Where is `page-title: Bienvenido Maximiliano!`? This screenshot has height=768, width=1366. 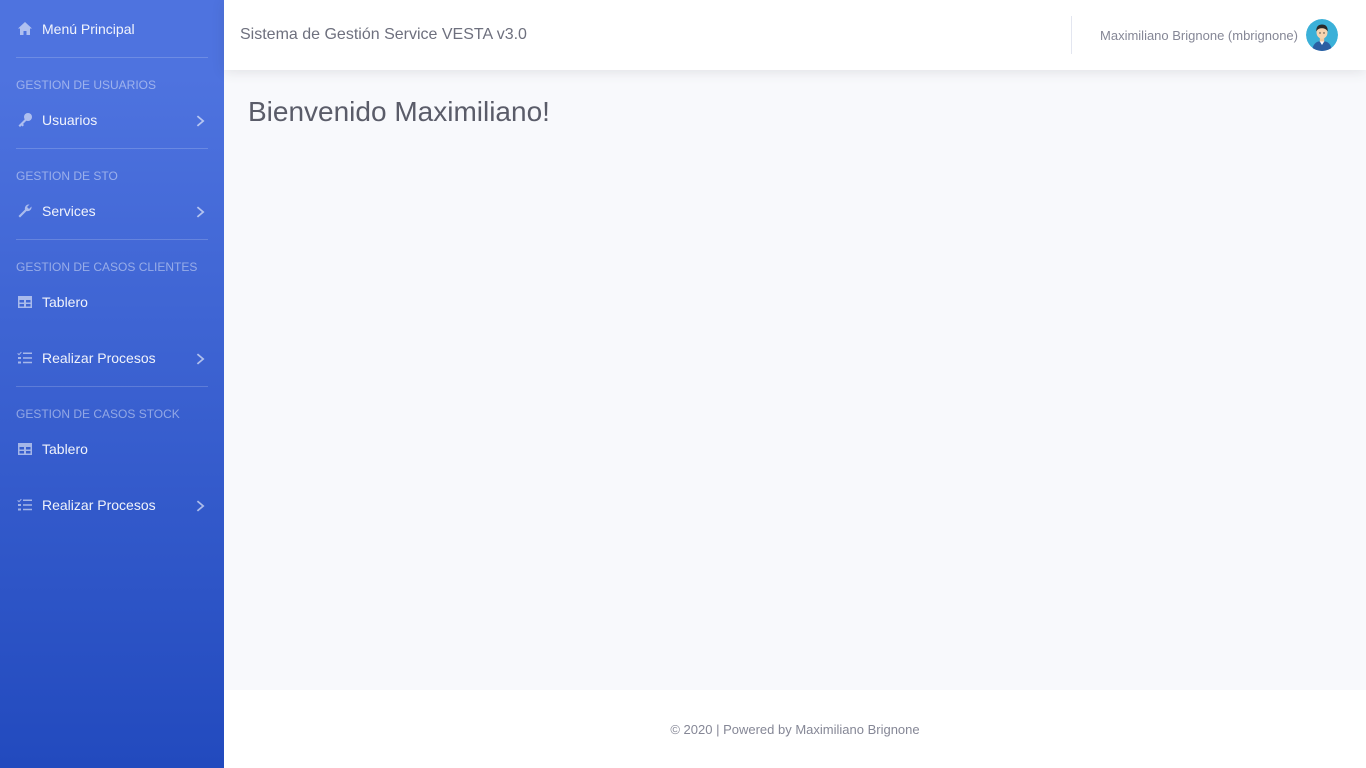 page-title: Bienvenido Maximiliano! is located at coordinates (399, 111).